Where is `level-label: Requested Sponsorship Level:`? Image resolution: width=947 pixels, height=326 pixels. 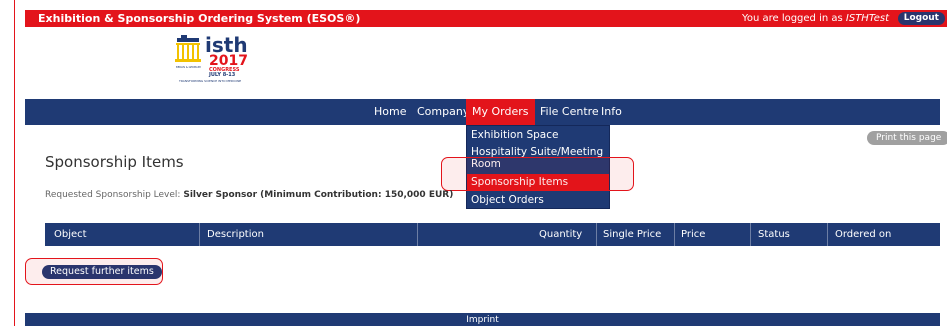 level-label: Requested Sponsorship Level: is located at coordinates (113, 195).